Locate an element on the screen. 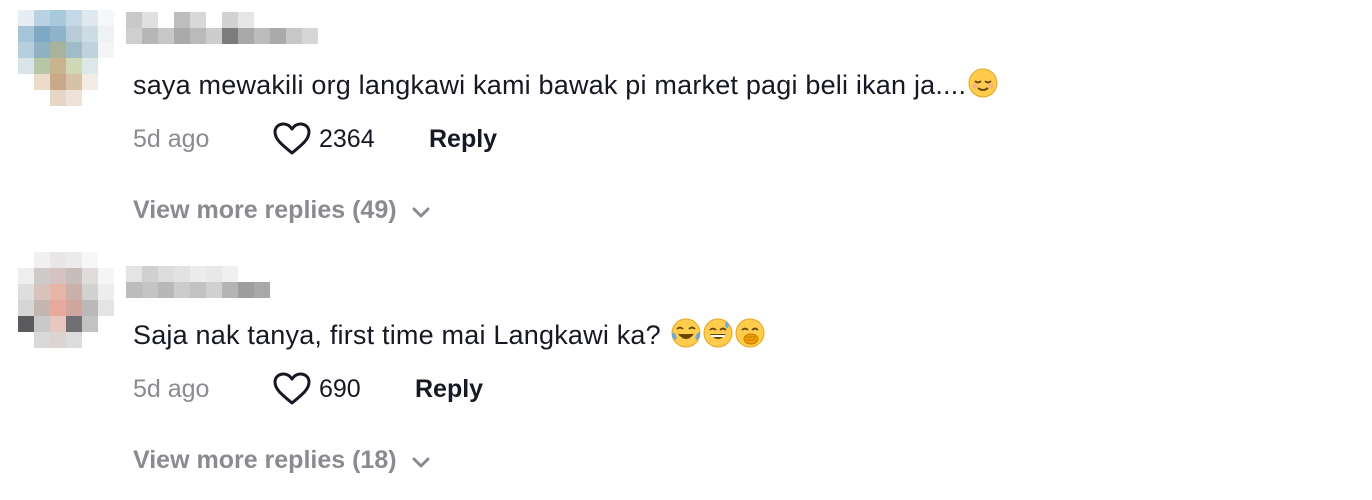 Image resolution: width=1372 pixels, height=500 pixels. view-more-replies-button: View more replies (49) is located at coordinates (282, 210).